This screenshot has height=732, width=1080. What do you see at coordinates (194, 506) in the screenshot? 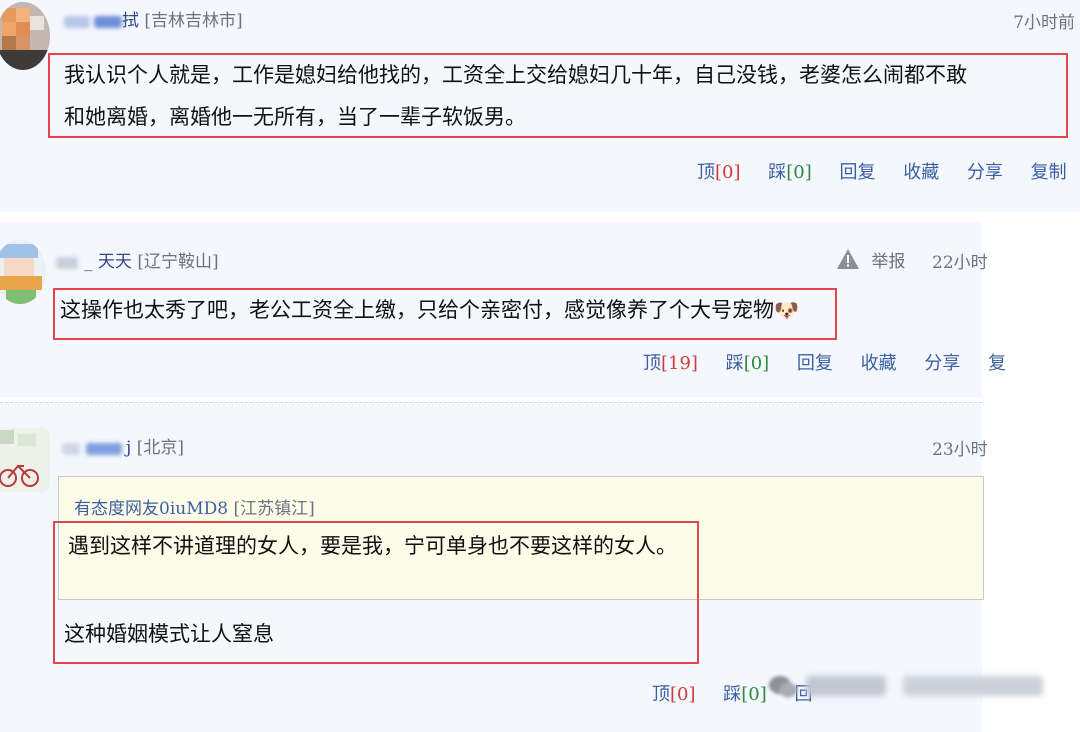
I see `quote-author: 有态度网友0iuMD8 [江苏镇江]` at bounding box center [194, 506].